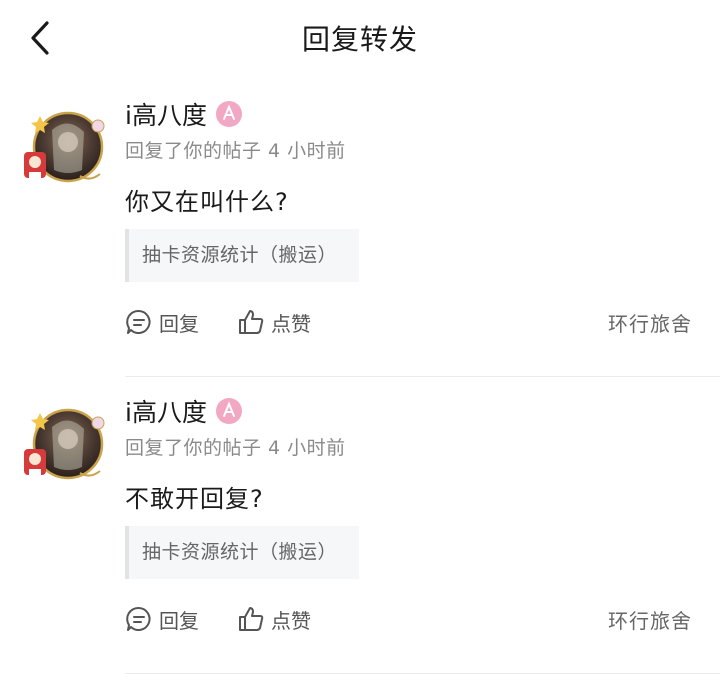 The width and height of the screenshot is (720, 677). I want to click on page-title: 回复转发, so click(359, 39).